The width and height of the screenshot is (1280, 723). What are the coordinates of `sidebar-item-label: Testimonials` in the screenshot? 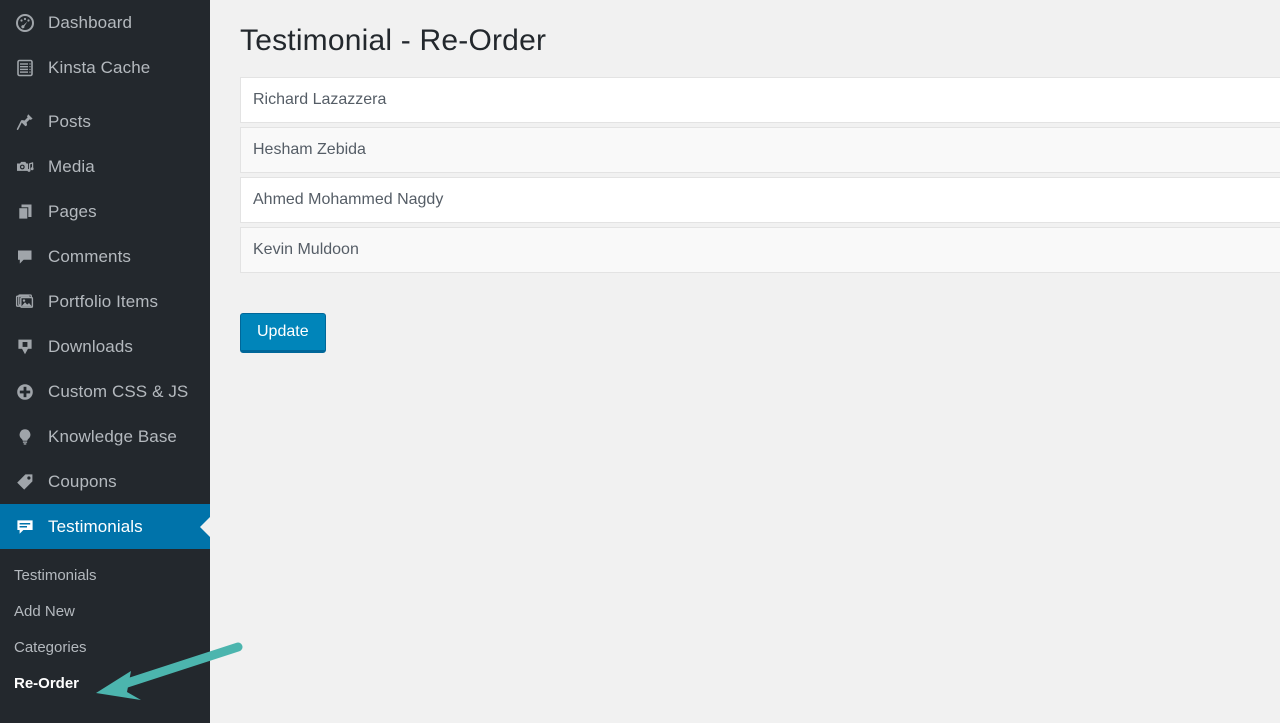 It's located at (95, 526).